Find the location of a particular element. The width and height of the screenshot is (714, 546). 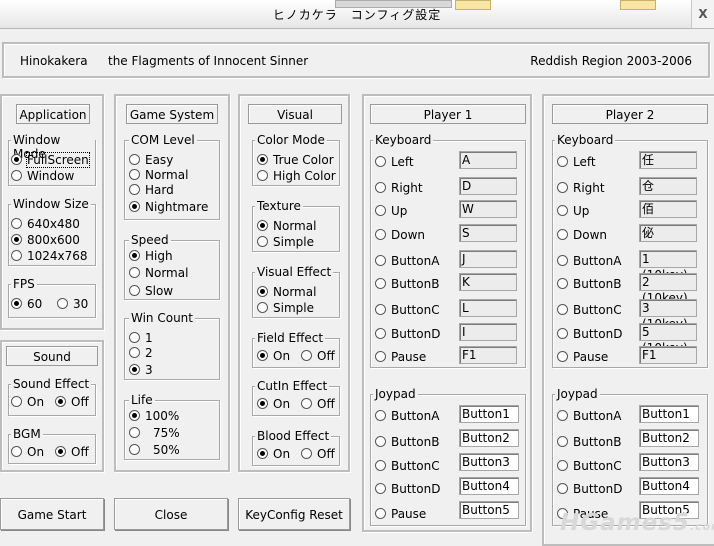

p1-key-left: Left is located at coordinates (394, 162).